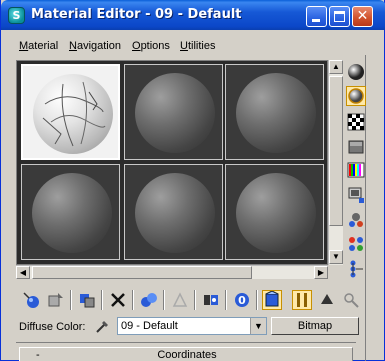 The width and height of the screenshot is (385, 361). I want to click on svg-text: 0, so click(242, 300).